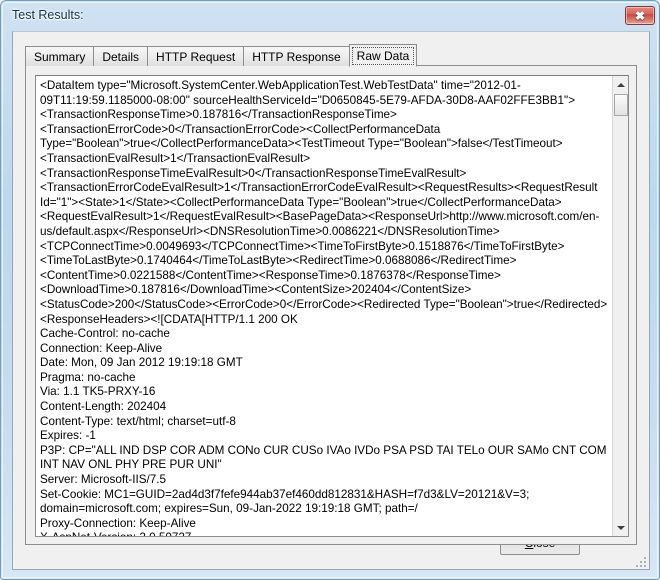 This screenshot has width=660, height=580. I want to click on title-bar: Test Results: ✖, so click(330, 16).